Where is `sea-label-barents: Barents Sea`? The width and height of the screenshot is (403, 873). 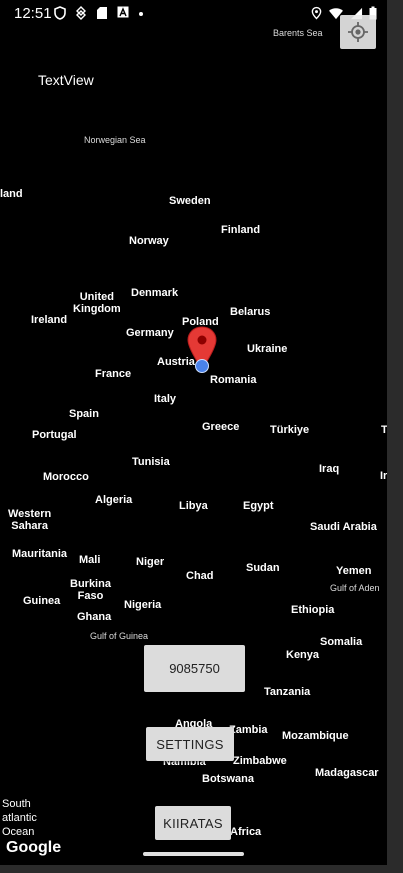 sea-label-barents: Barents Sea is located at coordinates (298, 33).